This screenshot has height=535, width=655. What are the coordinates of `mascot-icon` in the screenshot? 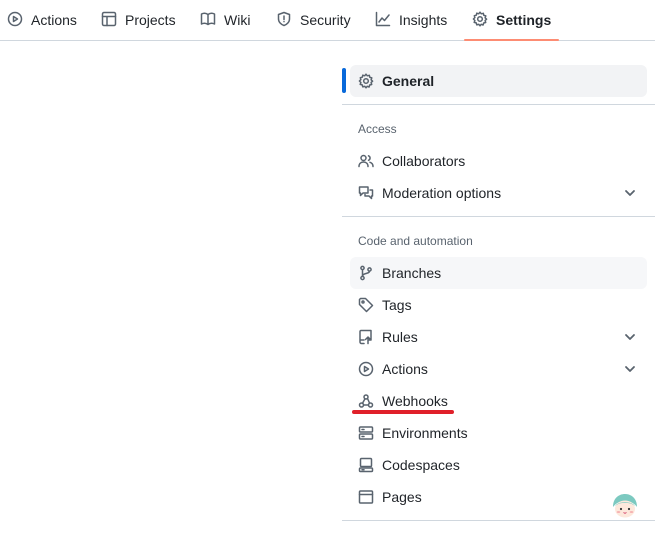 It's located at (625, 506).